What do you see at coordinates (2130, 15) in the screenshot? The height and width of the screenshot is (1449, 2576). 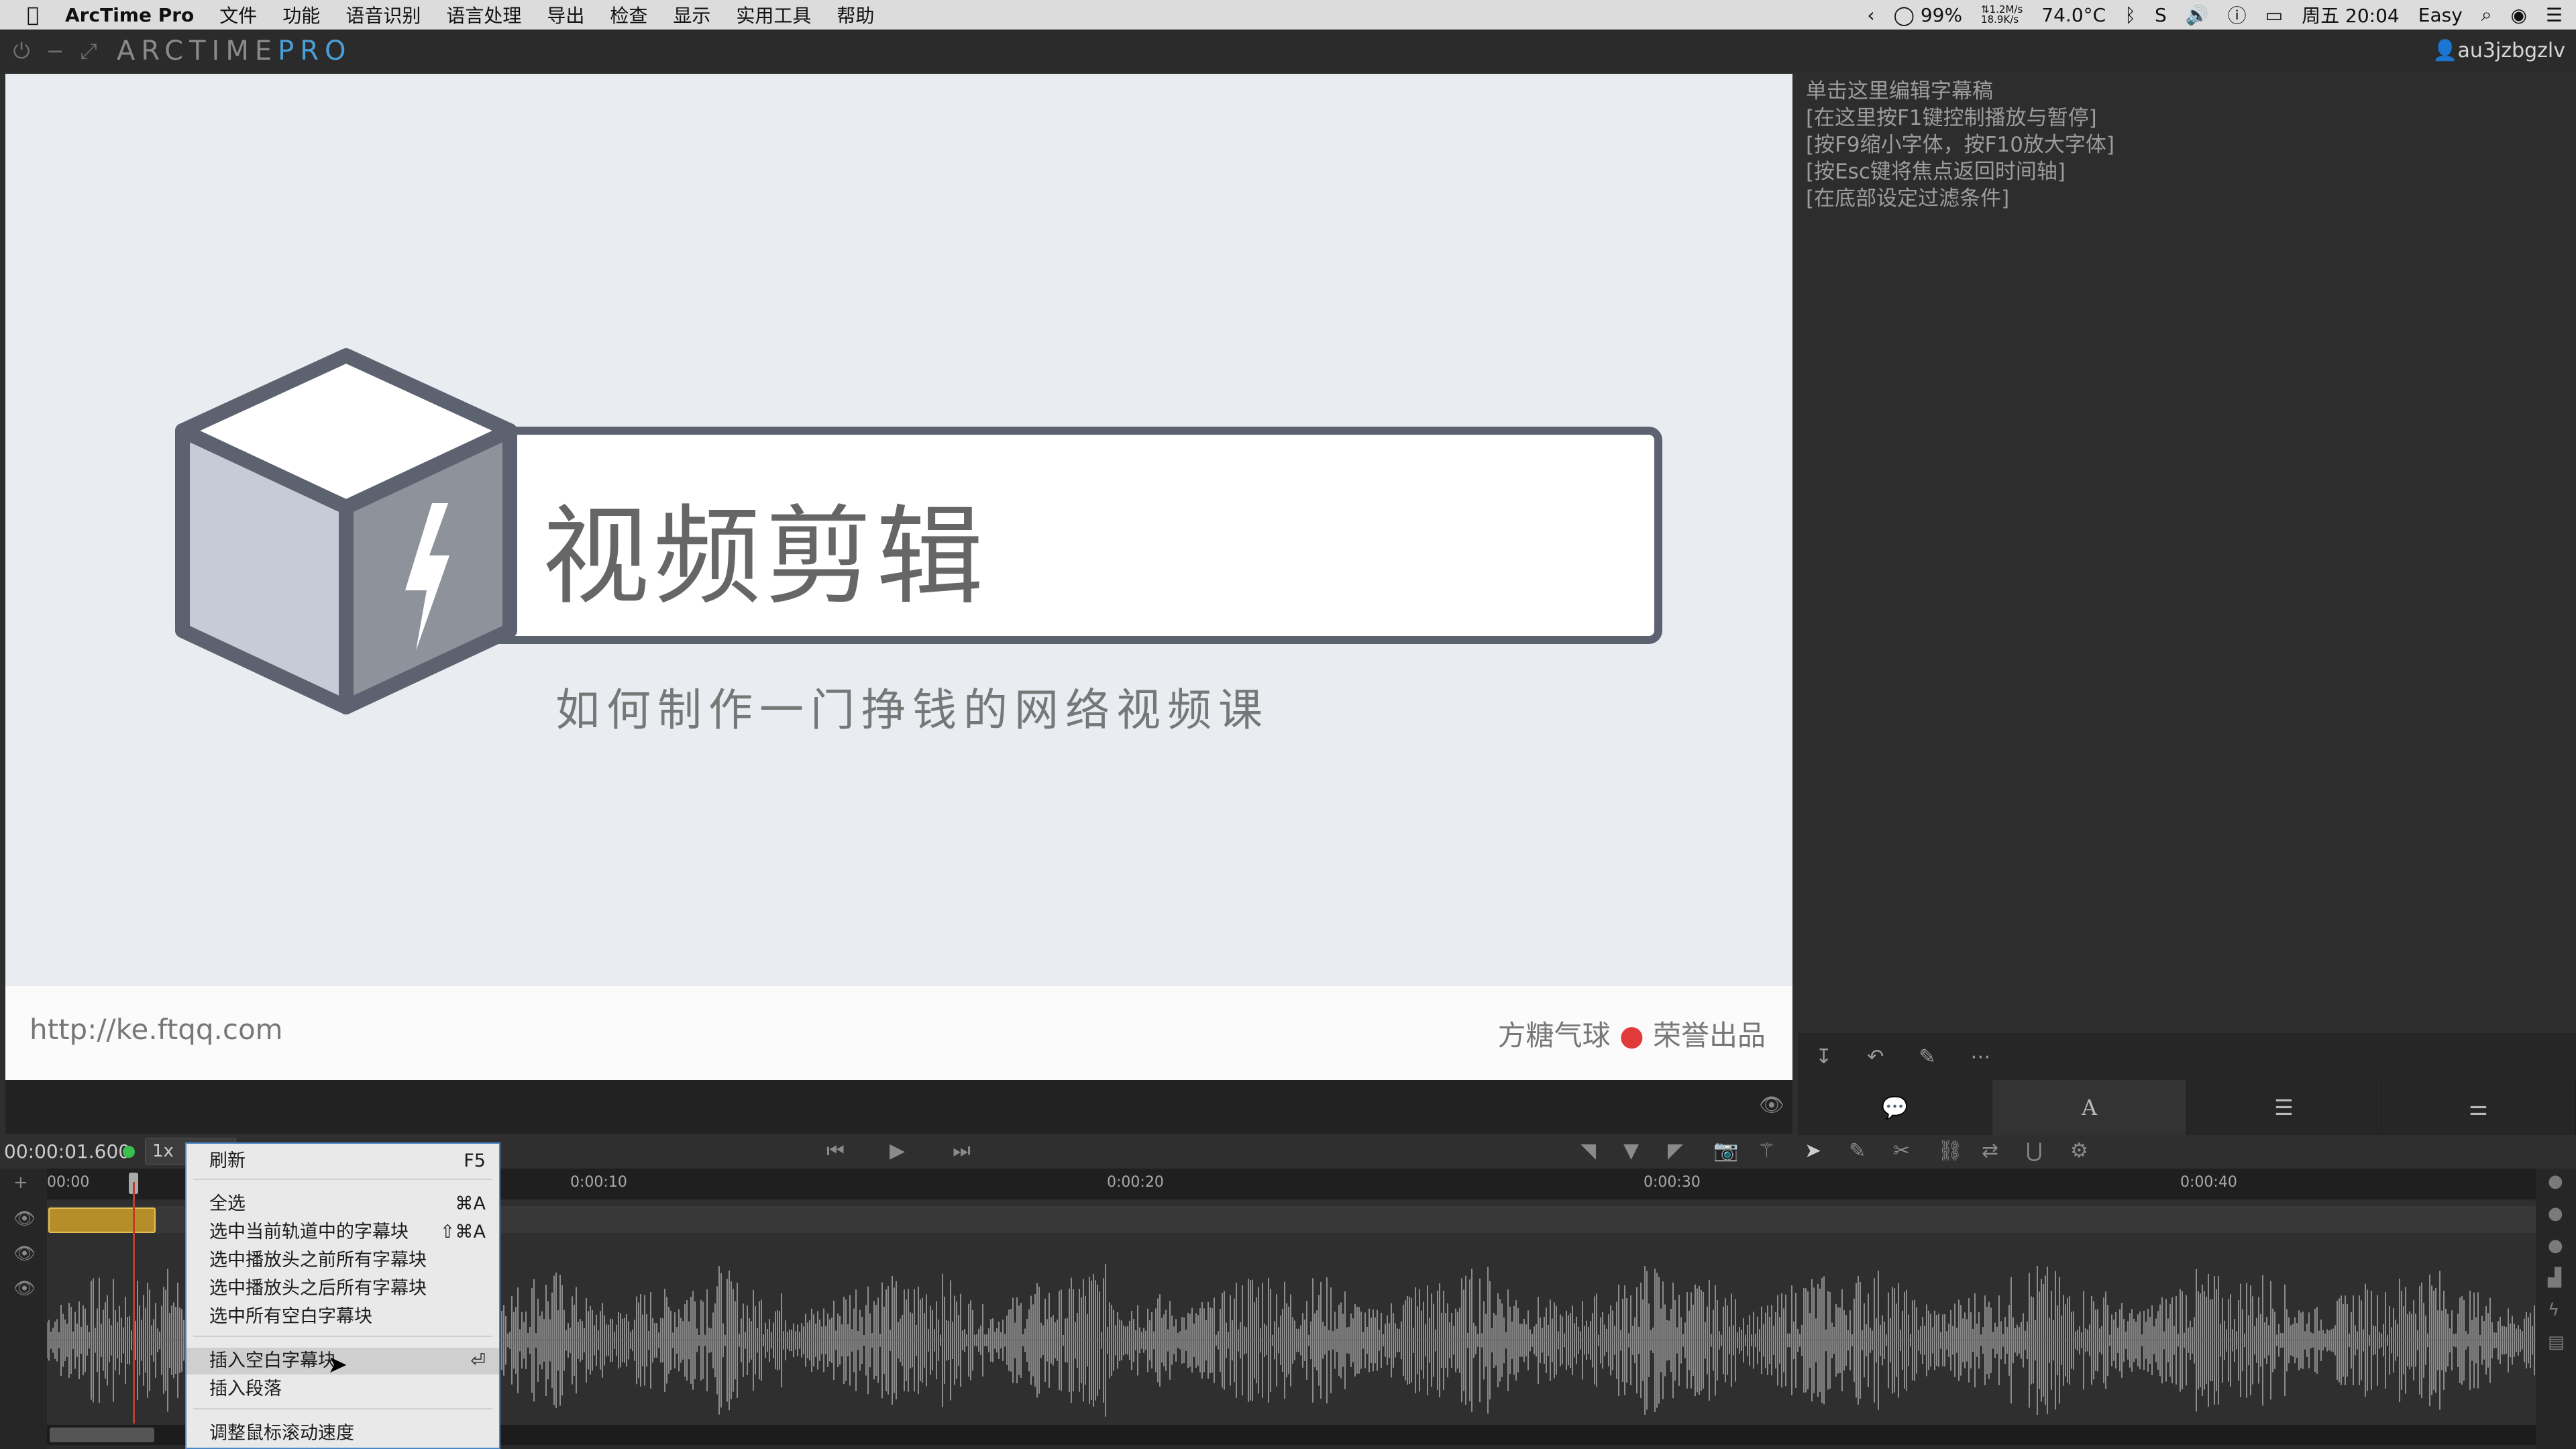 I see `bluetooth-icon: ᛒ` at bounding box center [2130, 15].